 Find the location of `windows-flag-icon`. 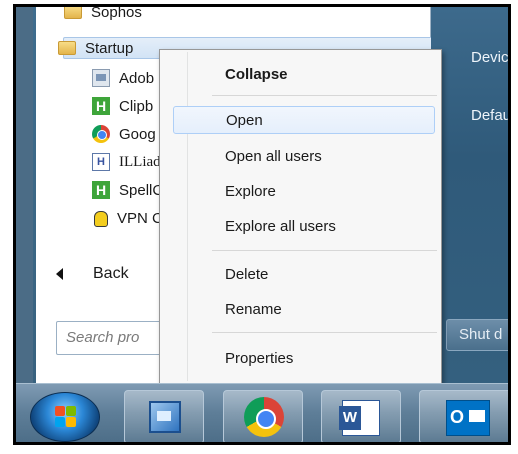

windows-flag-icon is located at coordinates (66, 417).